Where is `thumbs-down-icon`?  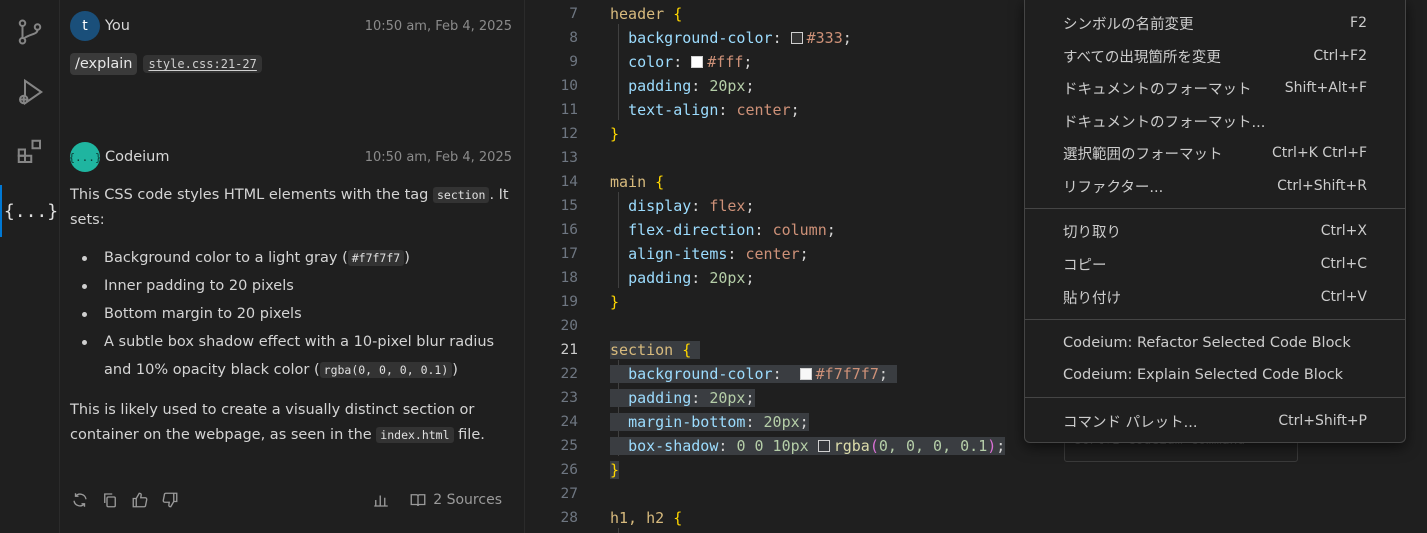
thumbs-down-icon is located at coordinates (170, 500).